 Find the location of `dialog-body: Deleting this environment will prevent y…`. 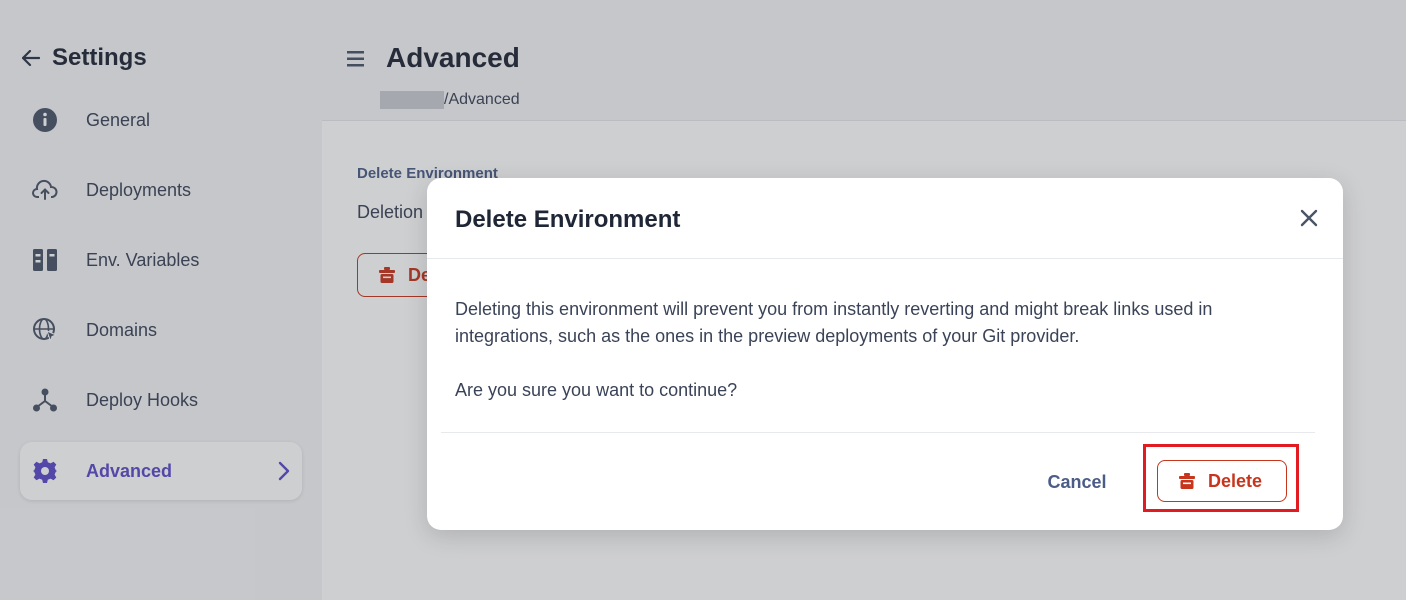

dialog-body: Deleting this environment will prevent y… is located at coordinates (870, 350).